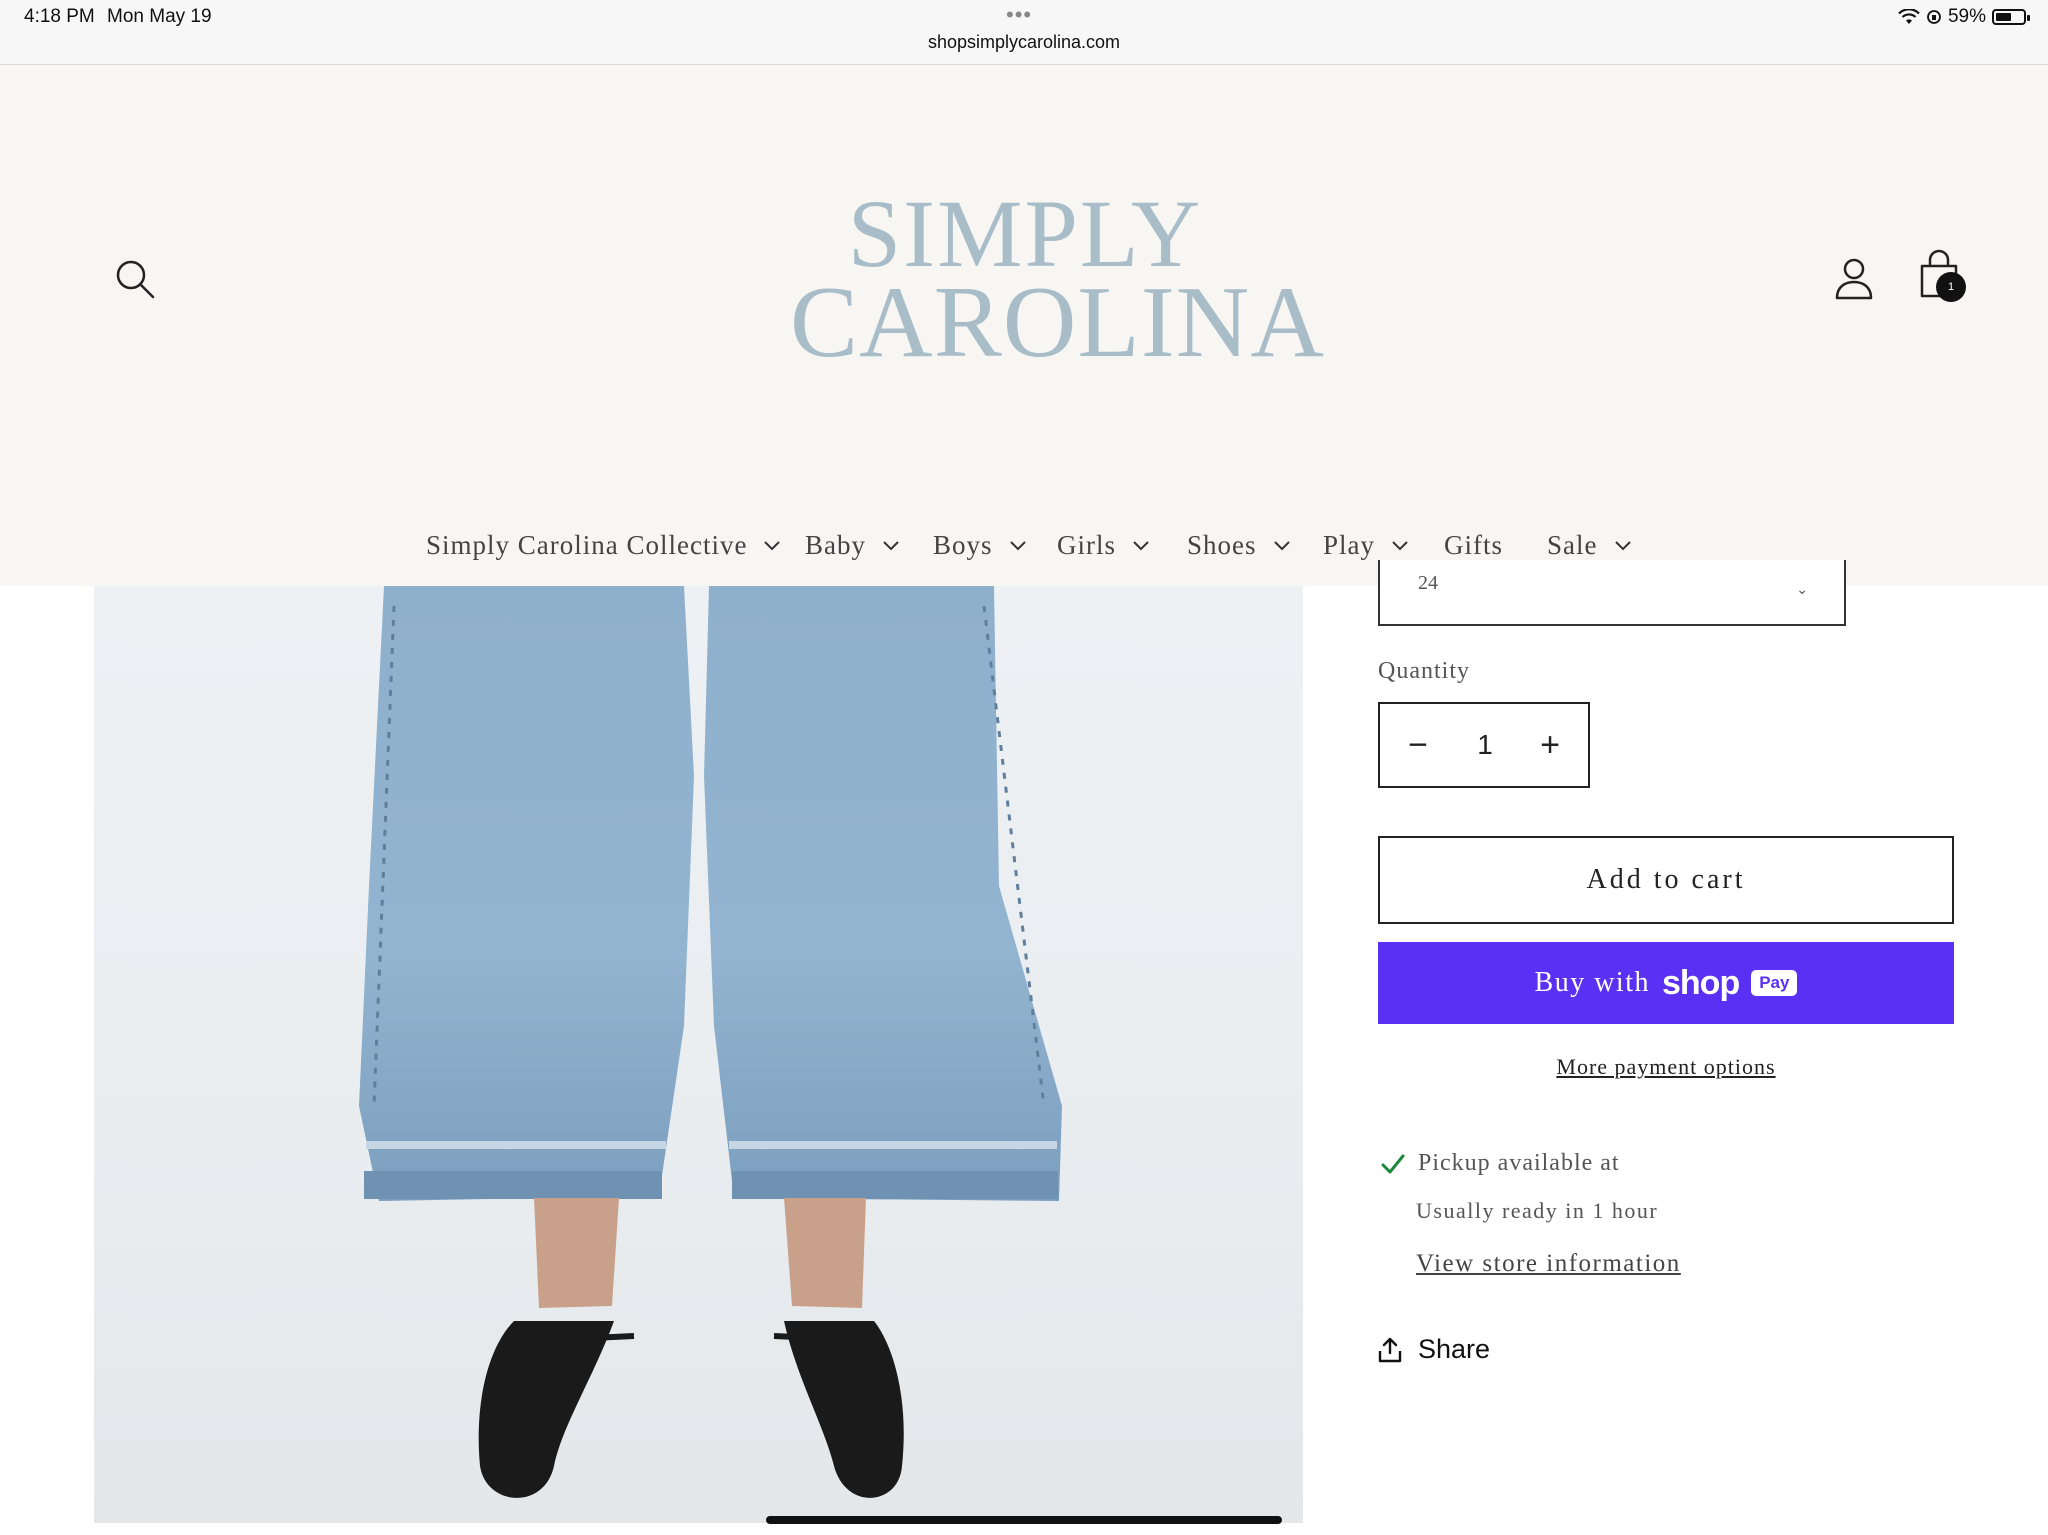 The width and height of the screenshot is (2048, 1535). I want to click on quantity-stepper: − 1 +, so click(1484, 745).